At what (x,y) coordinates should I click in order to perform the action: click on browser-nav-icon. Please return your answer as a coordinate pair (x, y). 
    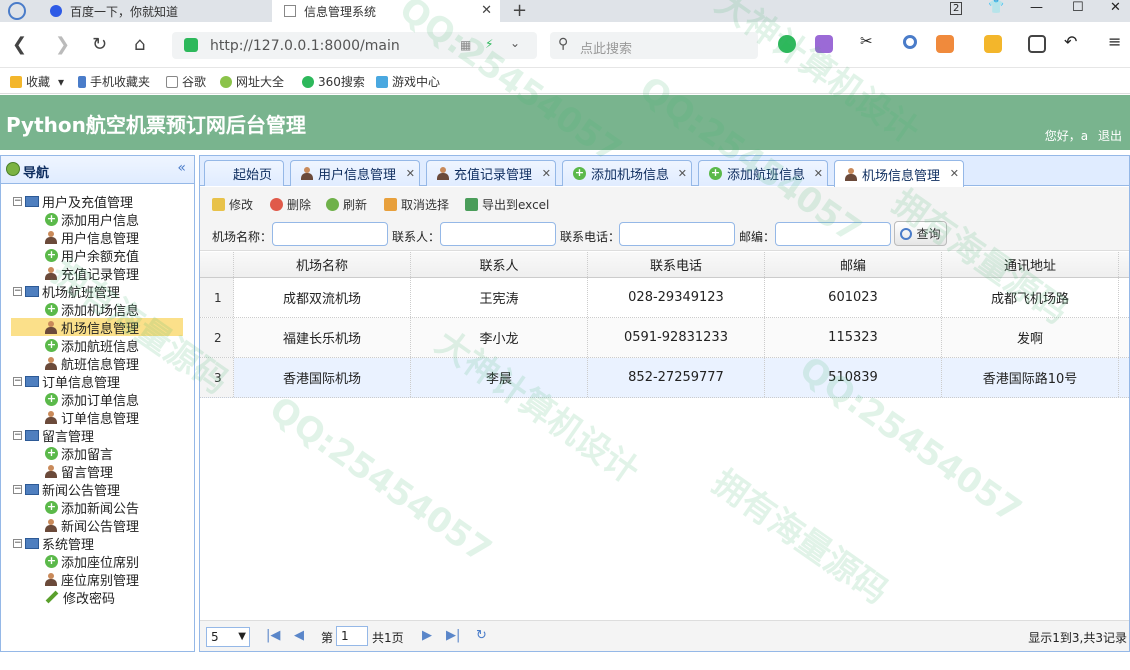
    Looking at the image, I should click on (17, 11).